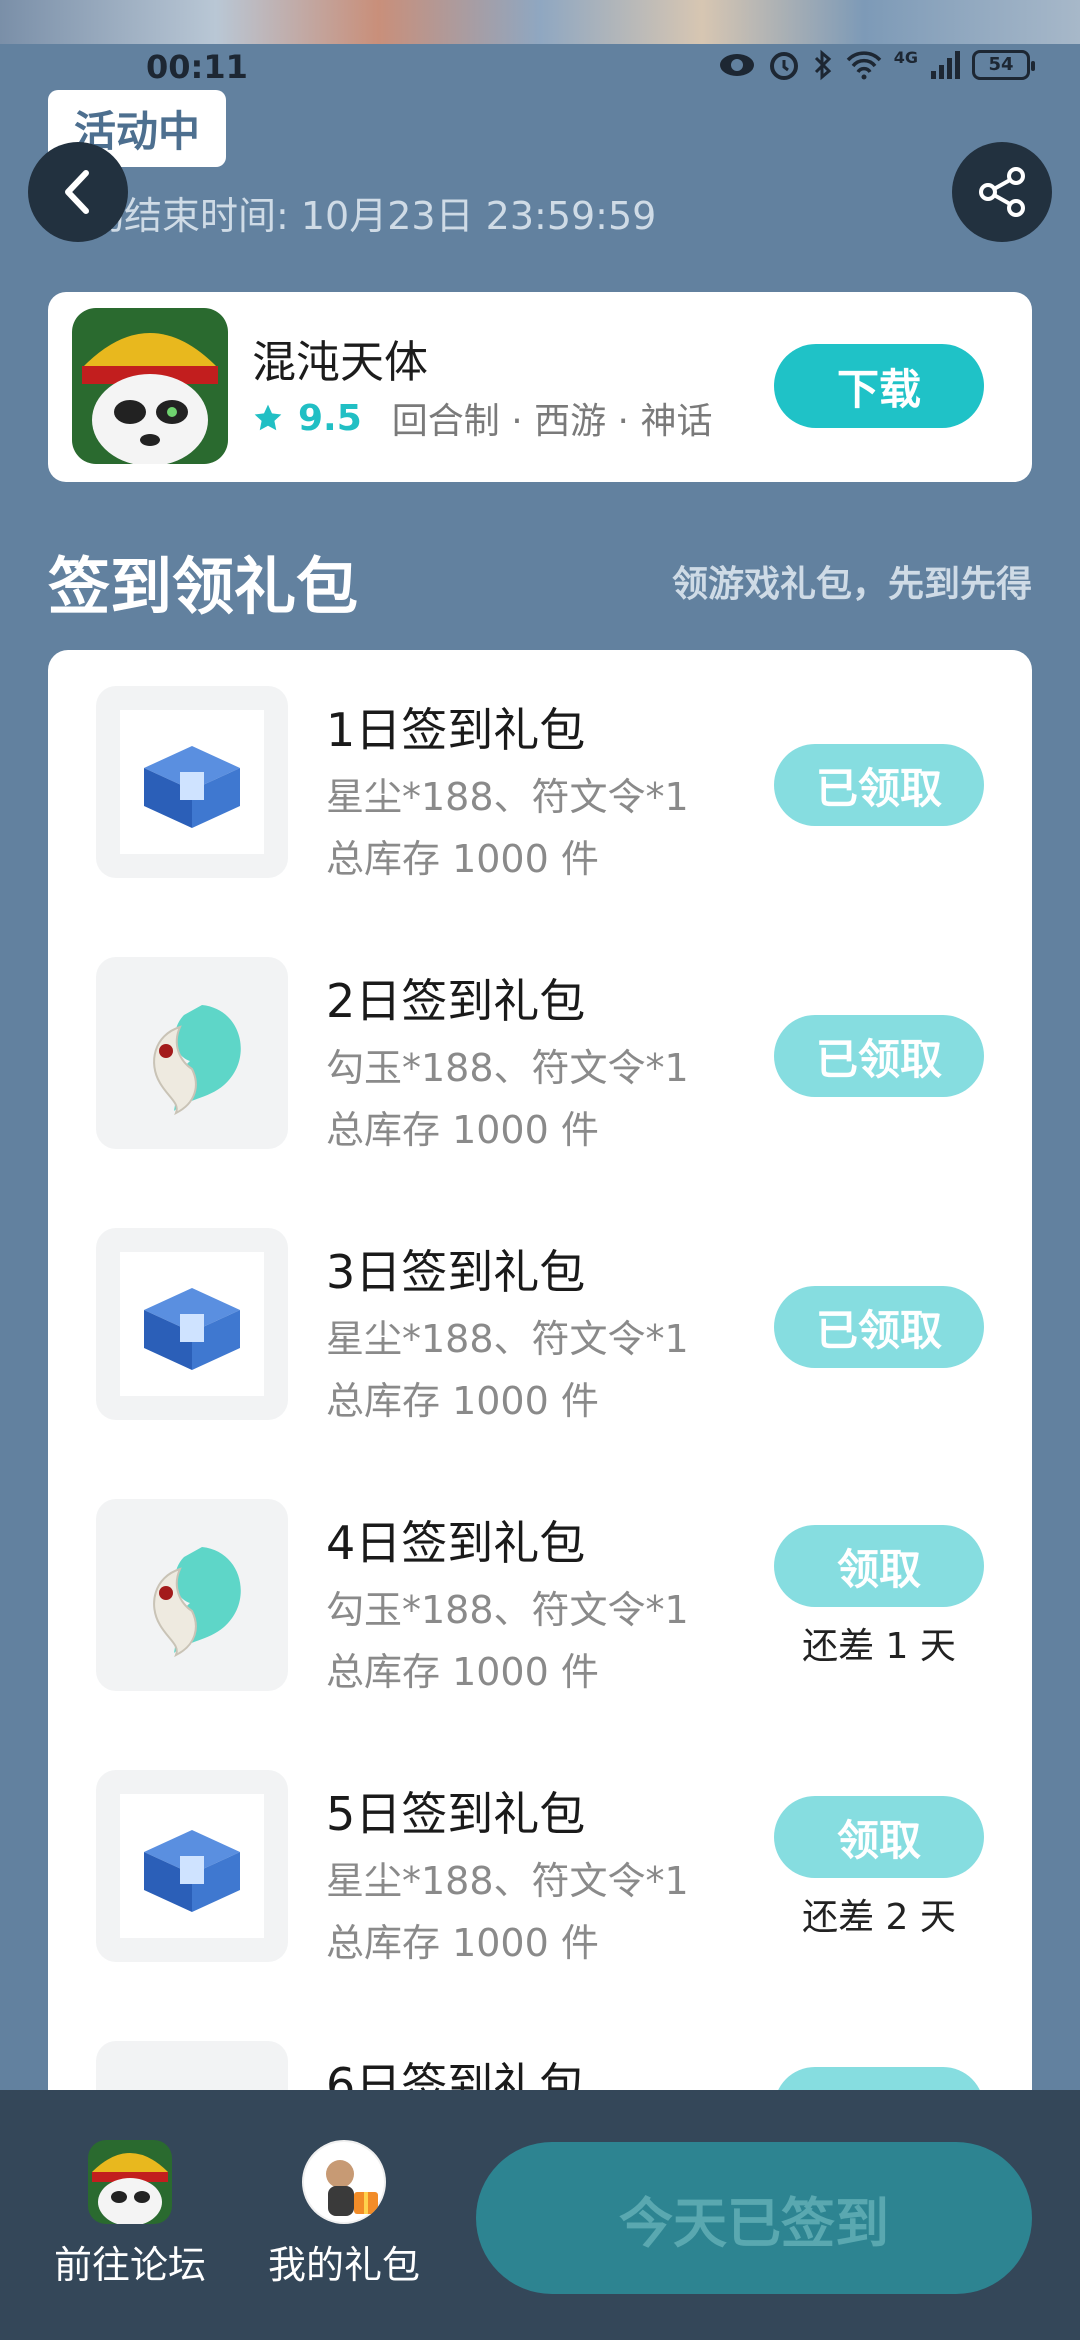  What do you see at coordinates (197, 67) in the screenshot?
I see `status-time: 00:11` at bounding box center [197, 67].